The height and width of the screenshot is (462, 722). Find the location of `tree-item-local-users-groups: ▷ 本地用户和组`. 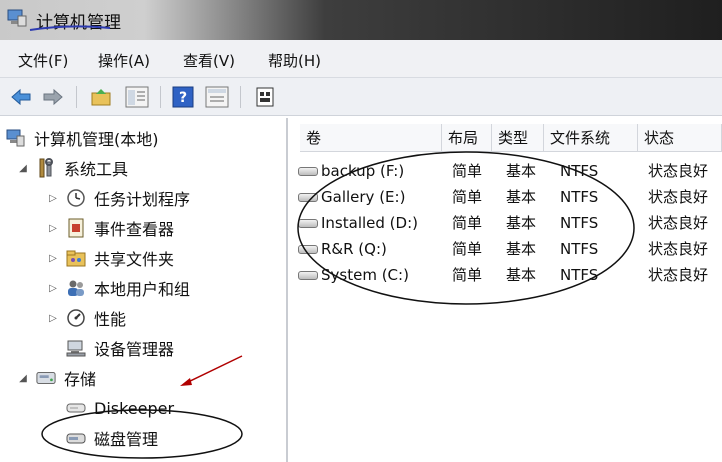

tree-item-local-users-groups: ▷ 本地用户和组 is located at coordinates (118, 288).